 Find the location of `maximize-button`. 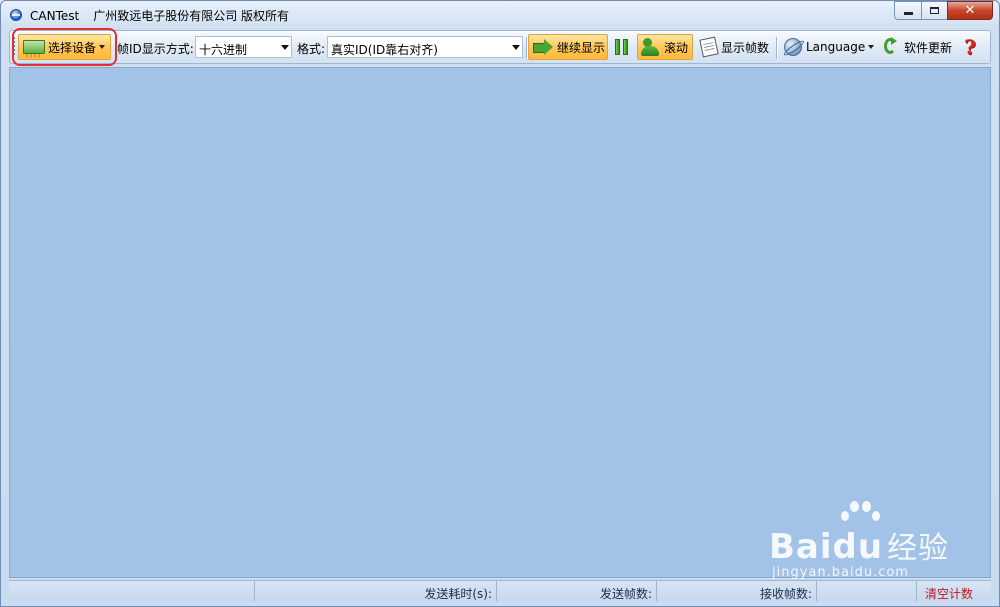

maximize-button is located at coordinates (934, 10).